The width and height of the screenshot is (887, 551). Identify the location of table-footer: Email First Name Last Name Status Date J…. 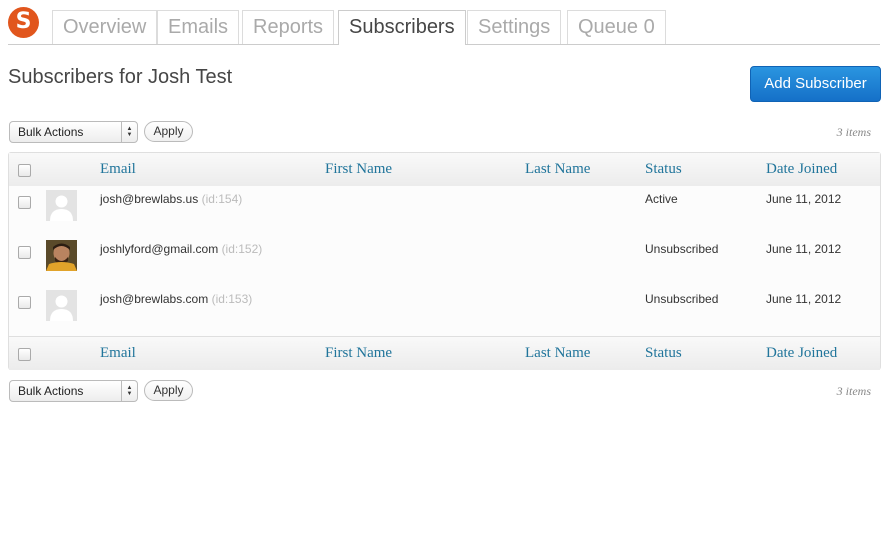
(444, 353).